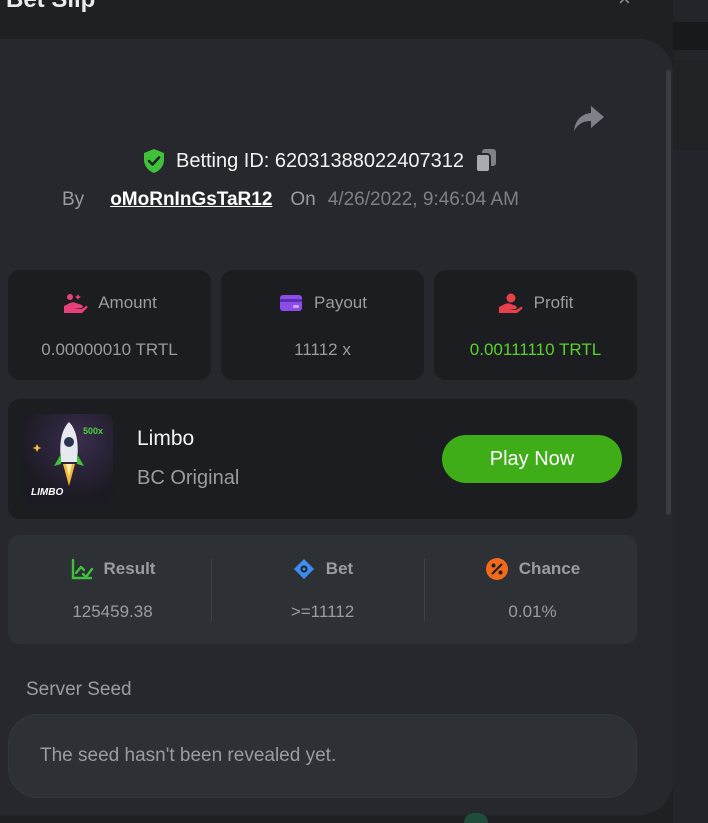  Describe the element at coordinates (109, 349) in the screenshot. I see `amount-value: 0.00000010 TRTL` at that location.